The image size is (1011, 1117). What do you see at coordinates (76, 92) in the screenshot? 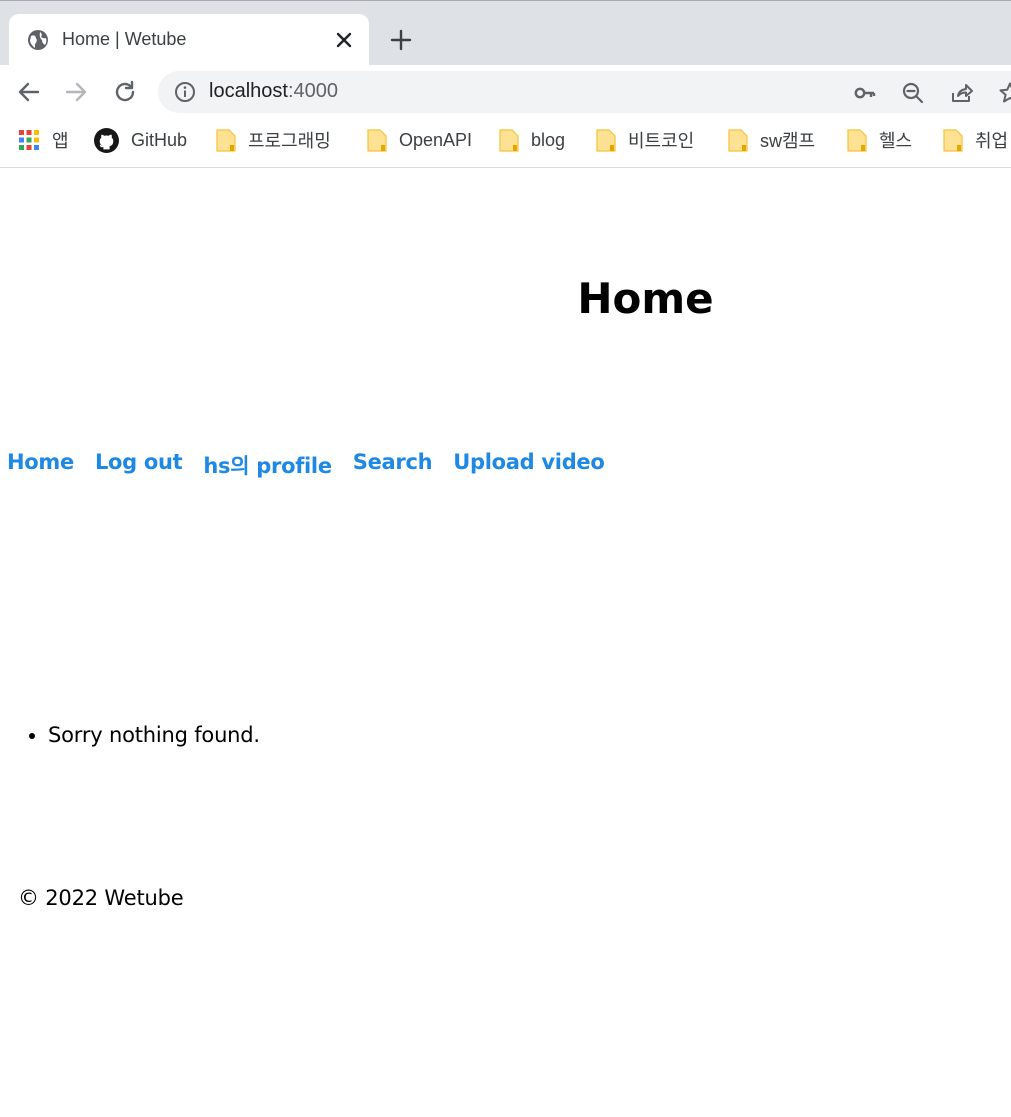
I see `forward-arrow-icon` at bounding box center [76, 92].